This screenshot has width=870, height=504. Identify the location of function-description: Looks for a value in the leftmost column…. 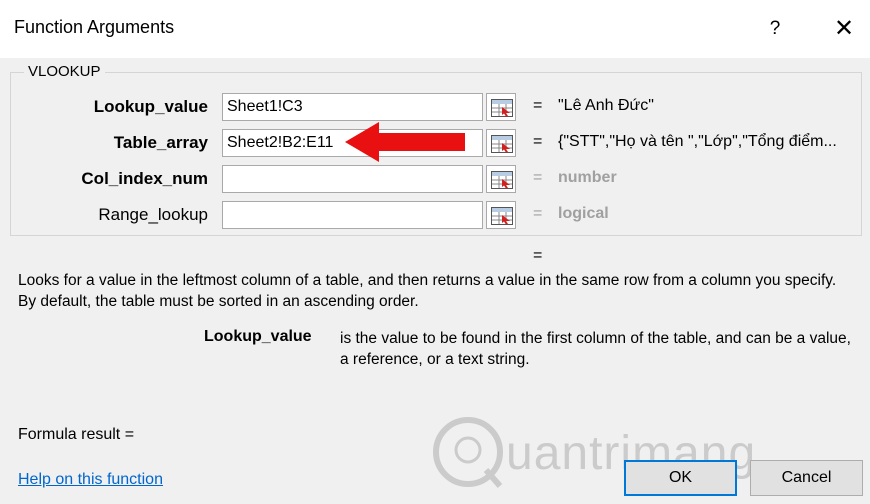
(427, 291).